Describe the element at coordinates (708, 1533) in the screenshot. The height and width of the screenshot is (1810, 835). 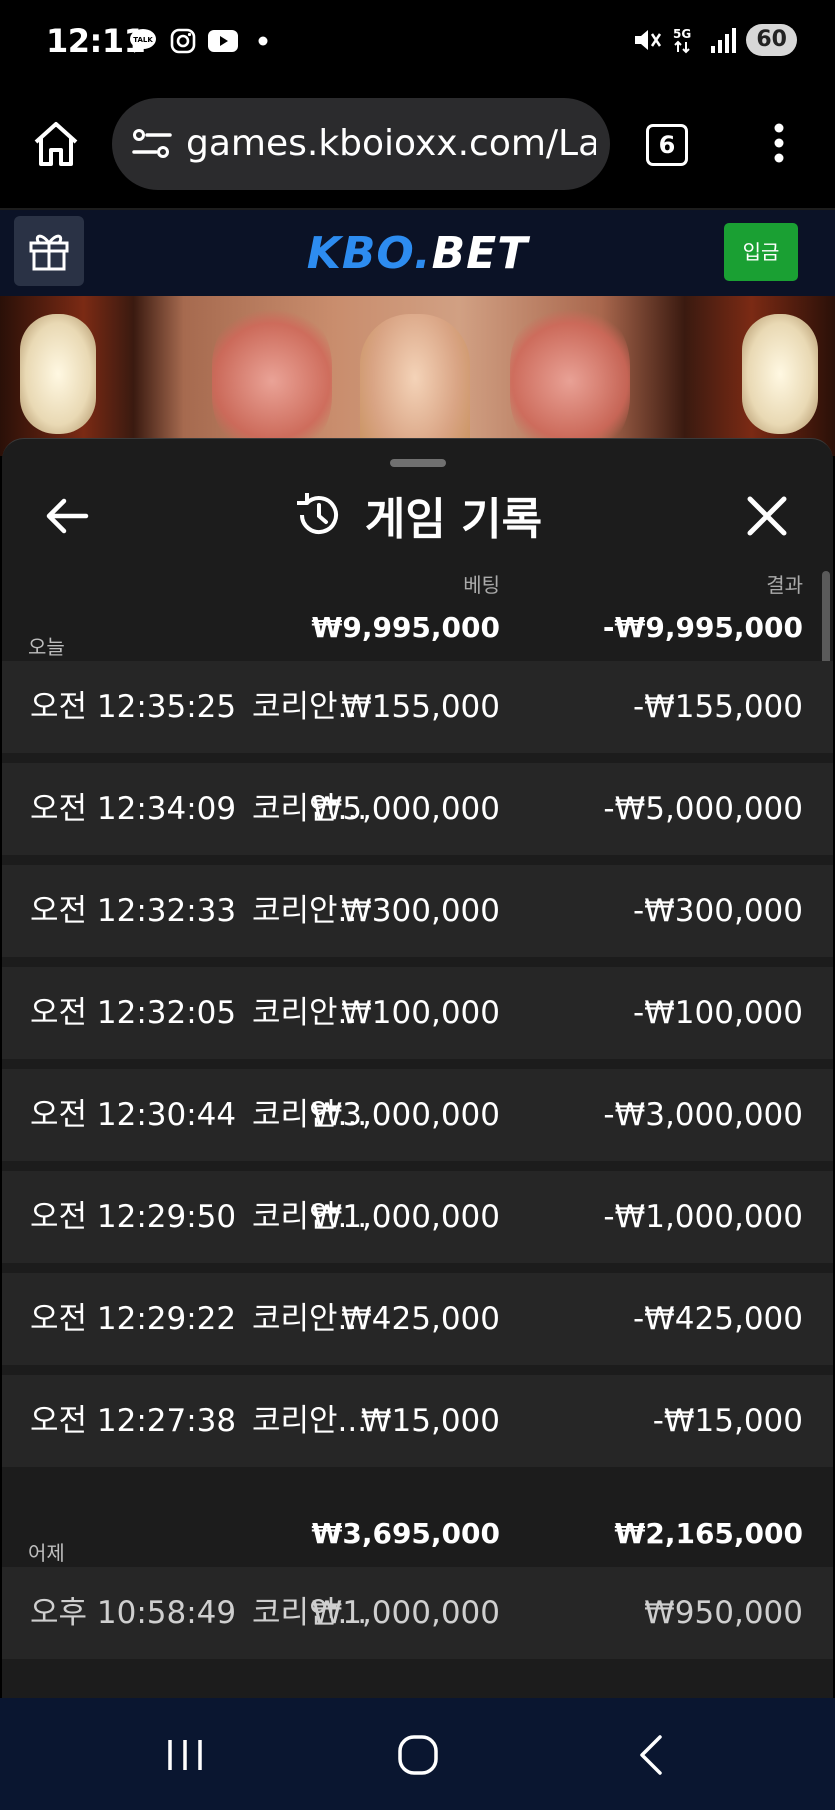
I see `group-result-total: ₩2,165,000` at that location.